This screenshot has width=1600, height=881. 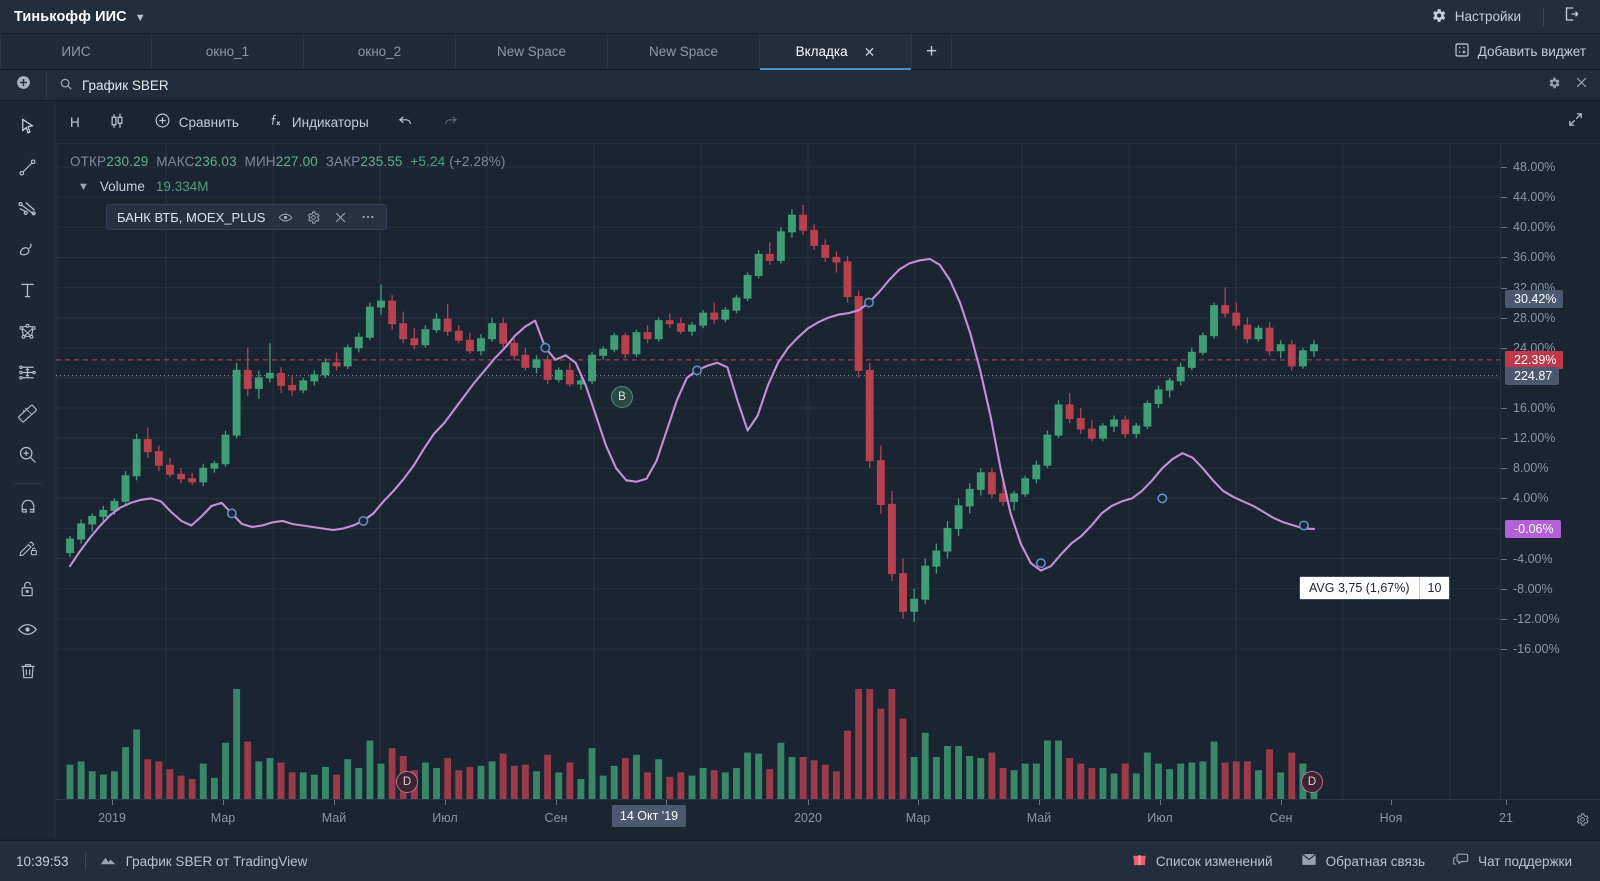 I want to click on pitchfork-tool, so click(x=28, y=211).